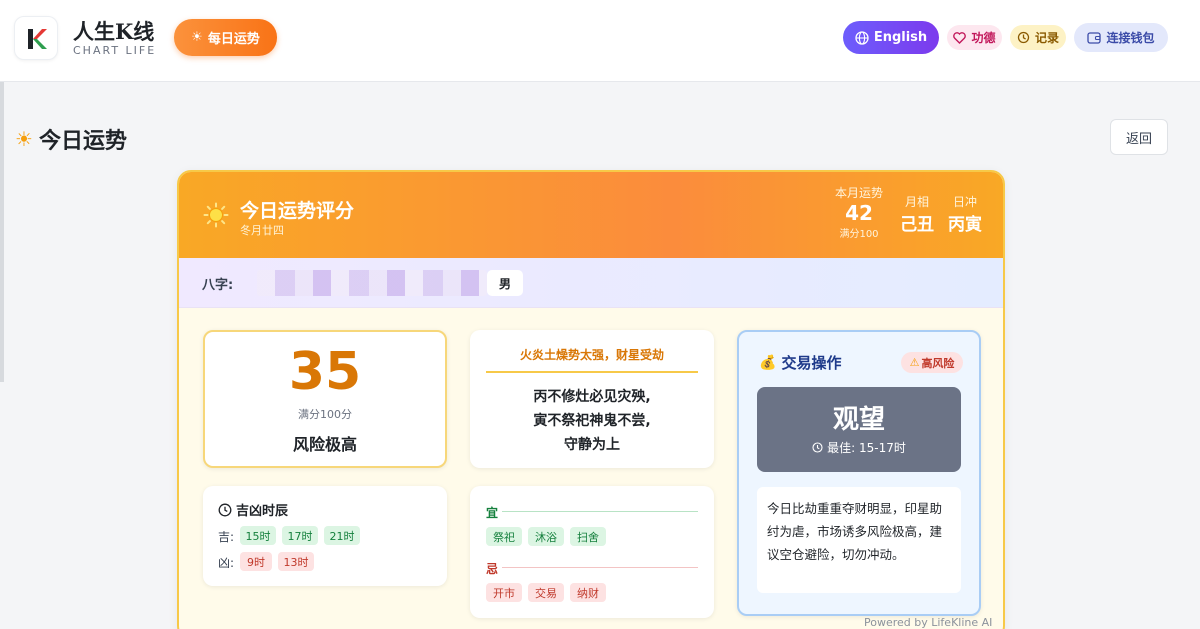 The height and width of the screenshot is (629, 1200). I want to click on daily-fortune-button: ☀ 每日运势, so click(225, 37).